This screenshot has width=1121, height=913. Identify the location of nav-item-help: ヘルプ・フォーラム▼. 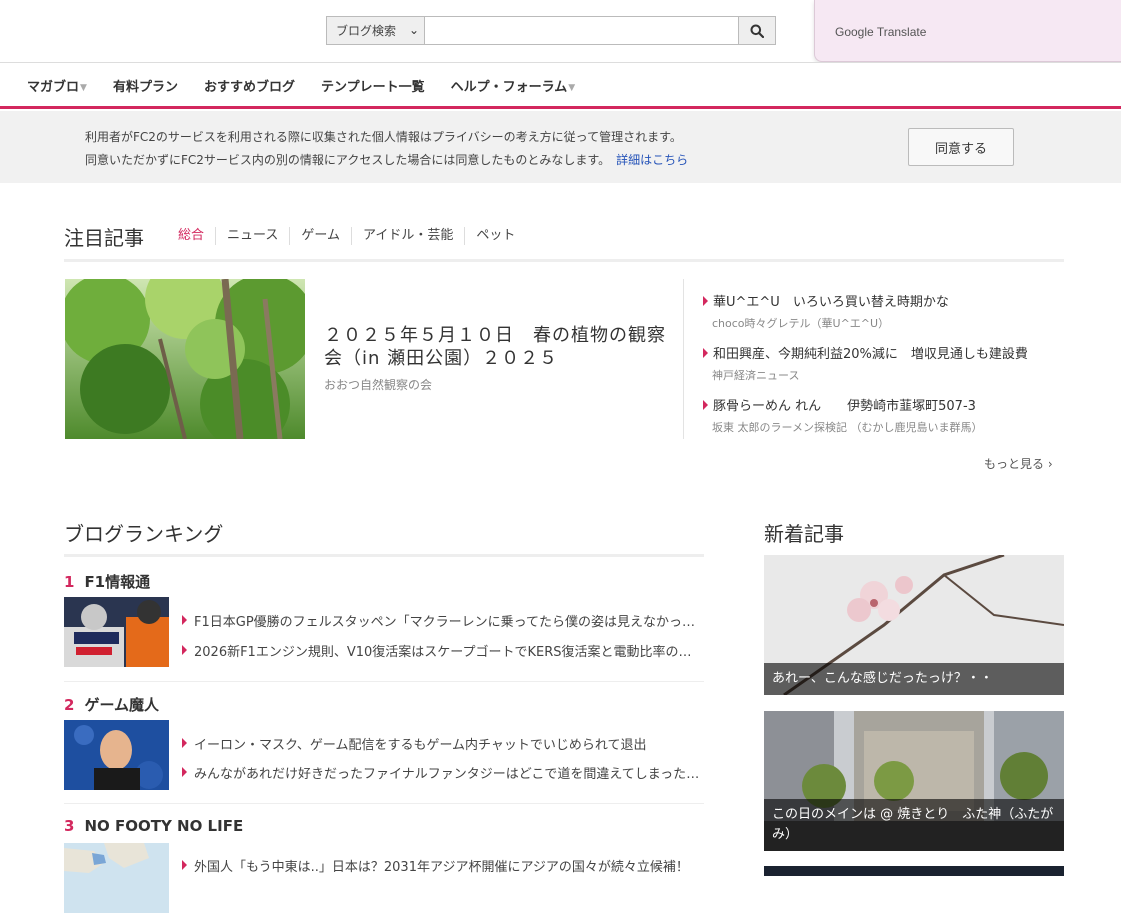
(513, 85).